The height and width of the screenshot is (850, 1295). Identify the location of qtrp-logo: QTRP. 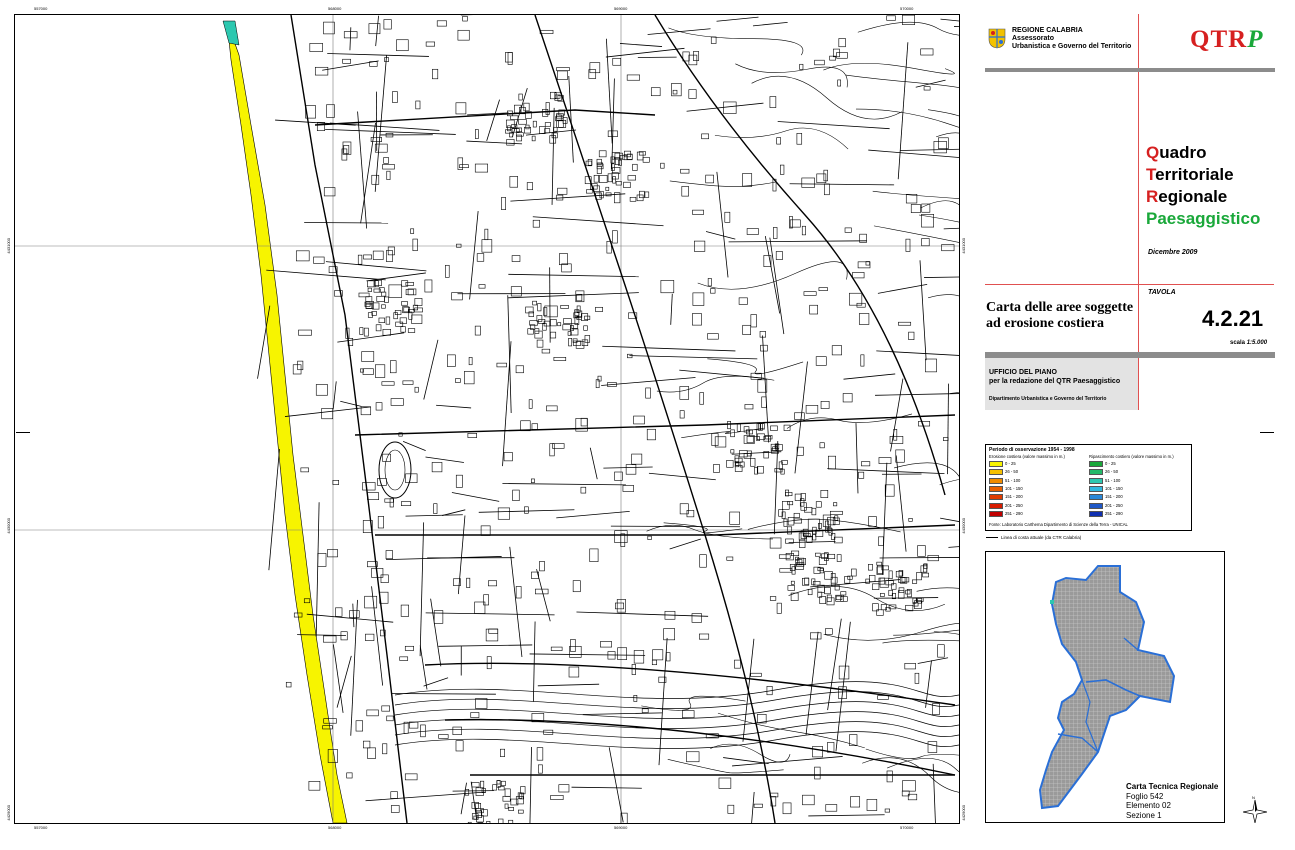
(1226, 40).